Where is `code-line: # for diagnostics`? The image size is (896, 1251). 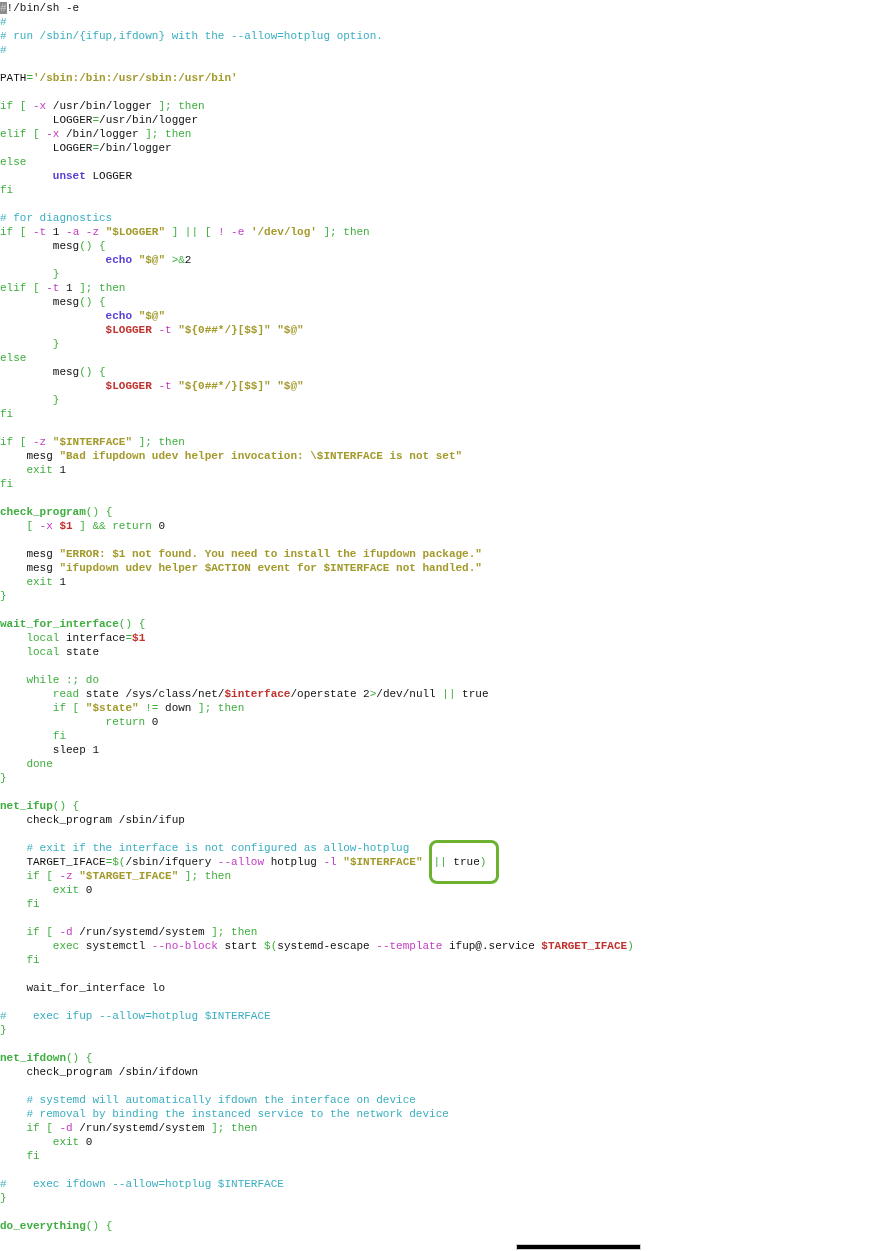 code-line: # for diagnostics is located at coordinates (56, 218).